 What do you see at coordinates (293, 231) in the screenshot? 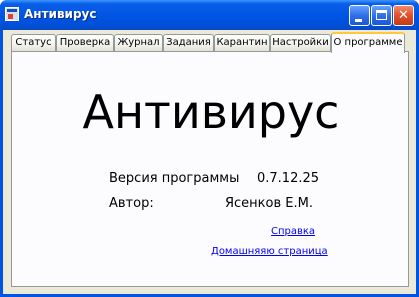
I see `help-link: Справка` at bounding box center [293, 231].